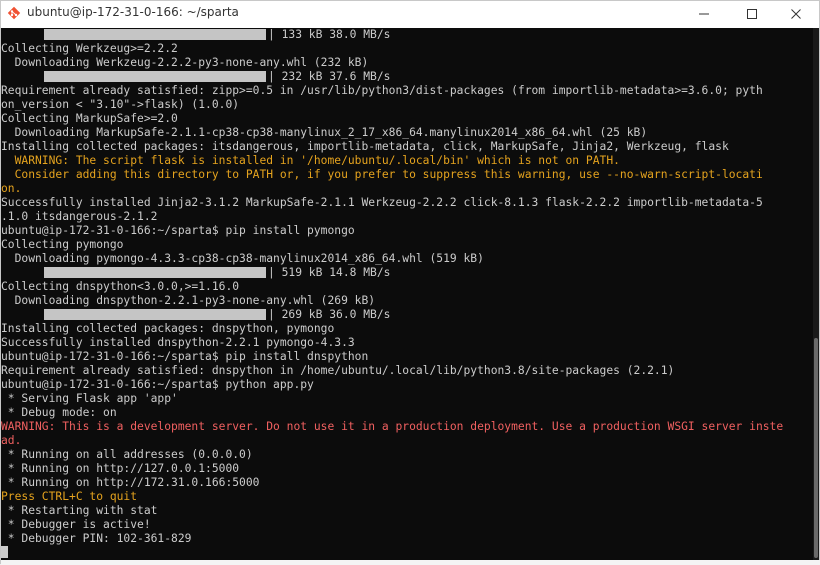  Describe the element at coordinates (392, 469) in the screenshot. I see `terminal-line: * Running on http://127.0.0.1:5000` at that location.